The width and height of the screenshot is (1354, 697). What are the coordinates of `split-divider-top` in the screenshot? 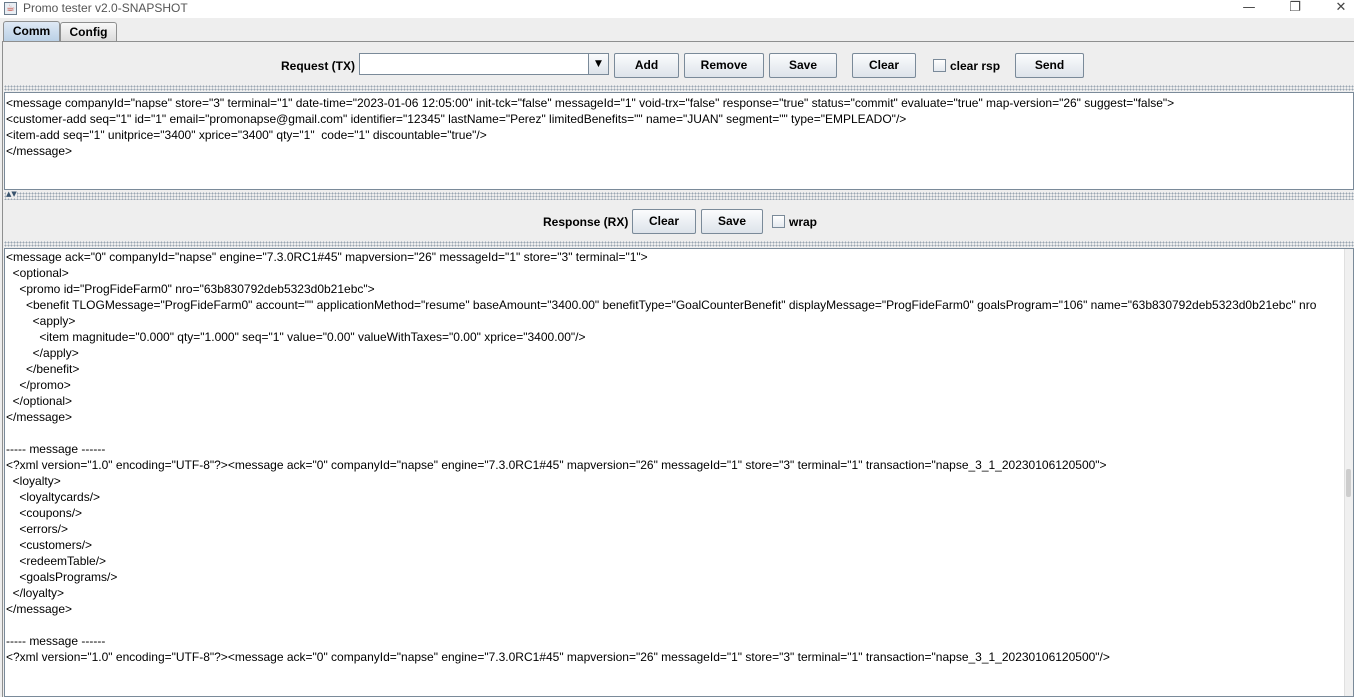 It's located at (679, 88).